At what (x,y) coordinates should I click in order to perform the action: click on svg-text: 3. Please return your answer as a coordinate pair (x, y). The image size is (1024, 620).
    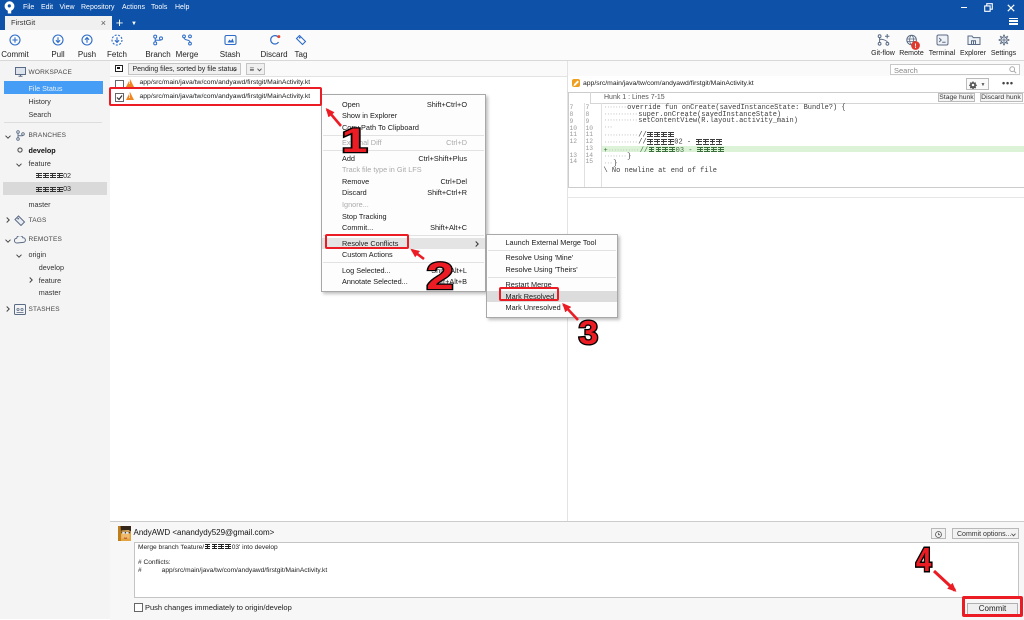
    Looking at the image, I should click on (589, 333).